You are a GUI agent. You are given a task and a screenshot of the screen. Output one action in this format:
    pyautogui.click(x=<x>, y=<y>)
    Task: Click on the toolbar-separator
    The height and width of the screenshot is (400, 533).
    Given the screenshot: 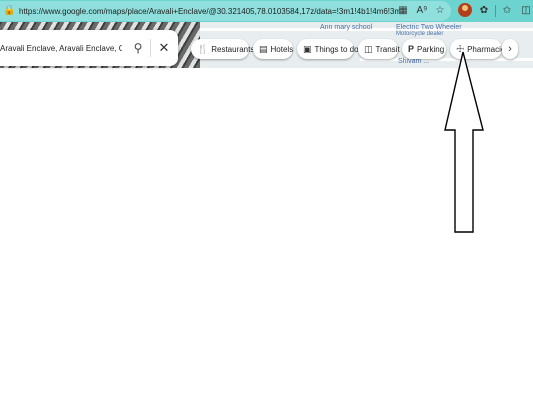 What is the action you would take?
    pyautogui.click(x=495, y=11)
    